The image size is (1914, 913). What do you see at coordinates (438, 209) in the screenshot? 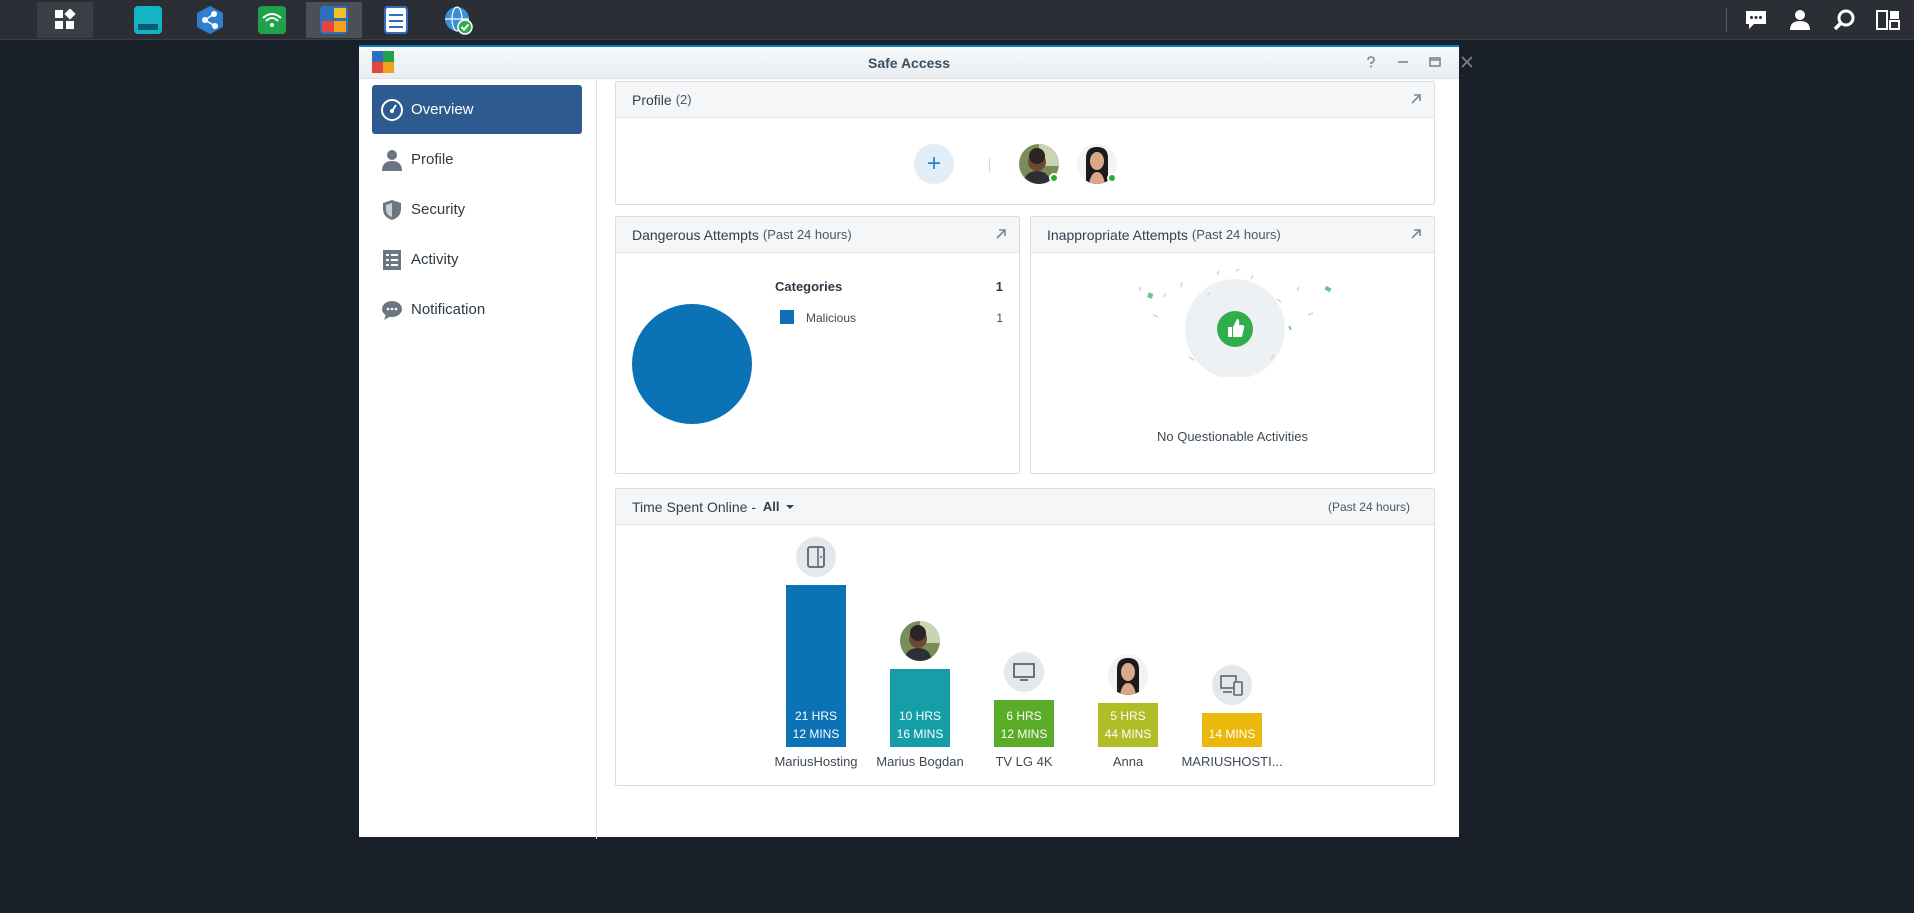
I see `sidebar-item-label: Security` at bounding box center [438, 209].